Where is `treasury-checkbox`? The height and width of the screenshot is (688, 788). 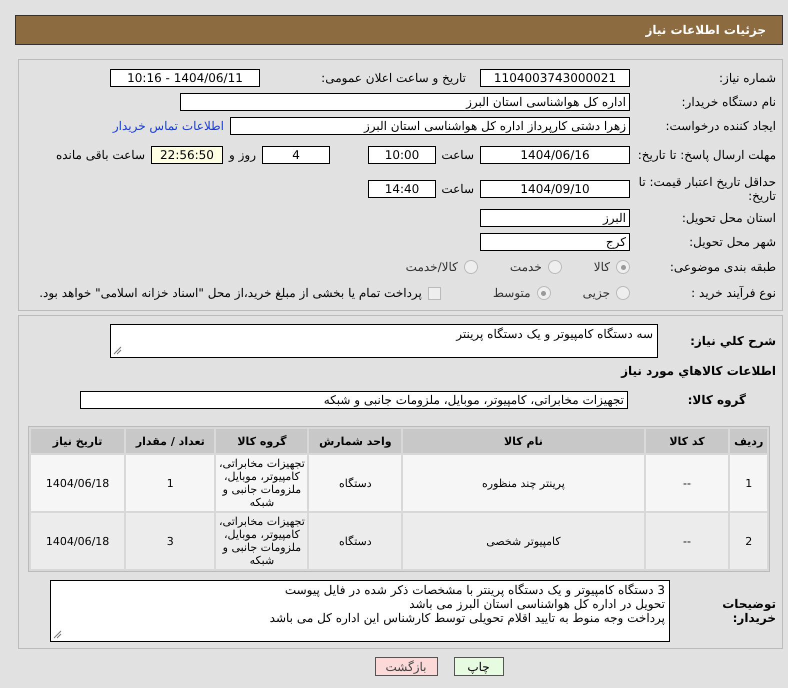
treasury-checkbox is located at coordinates (434, 293).